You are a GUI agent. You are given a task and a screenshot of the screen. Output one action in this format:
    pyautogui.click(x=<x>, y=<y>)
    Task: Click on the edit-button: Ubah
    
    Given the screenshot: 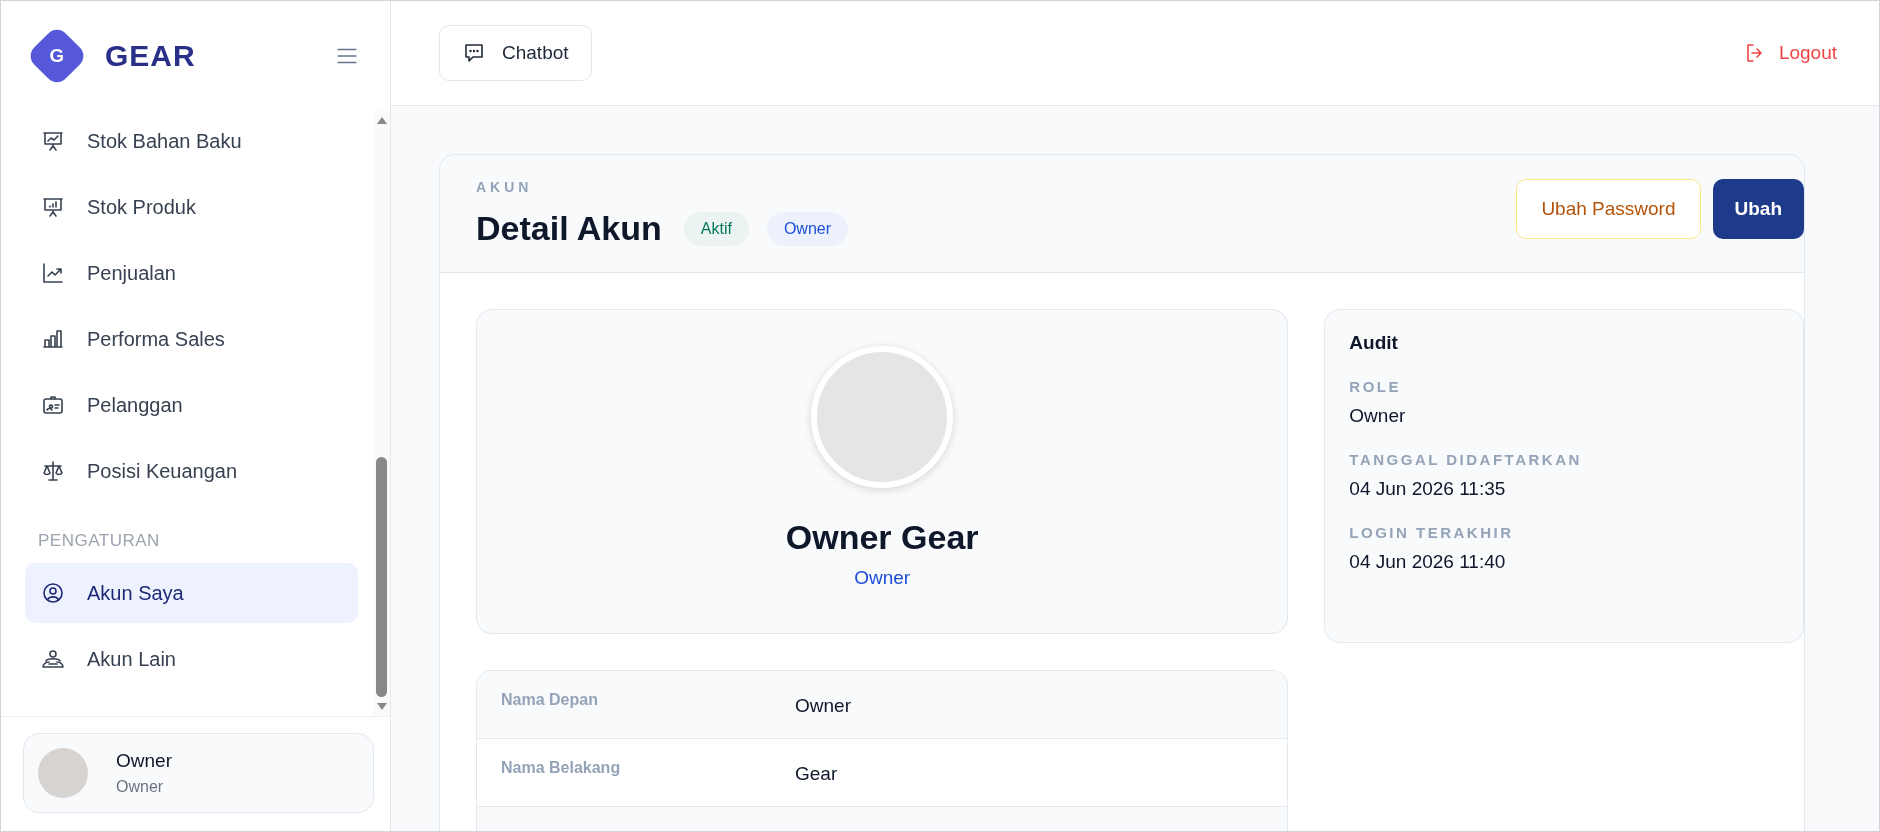 What is the action you would take?
    pyautogui.click(x=1758, y=209)
    